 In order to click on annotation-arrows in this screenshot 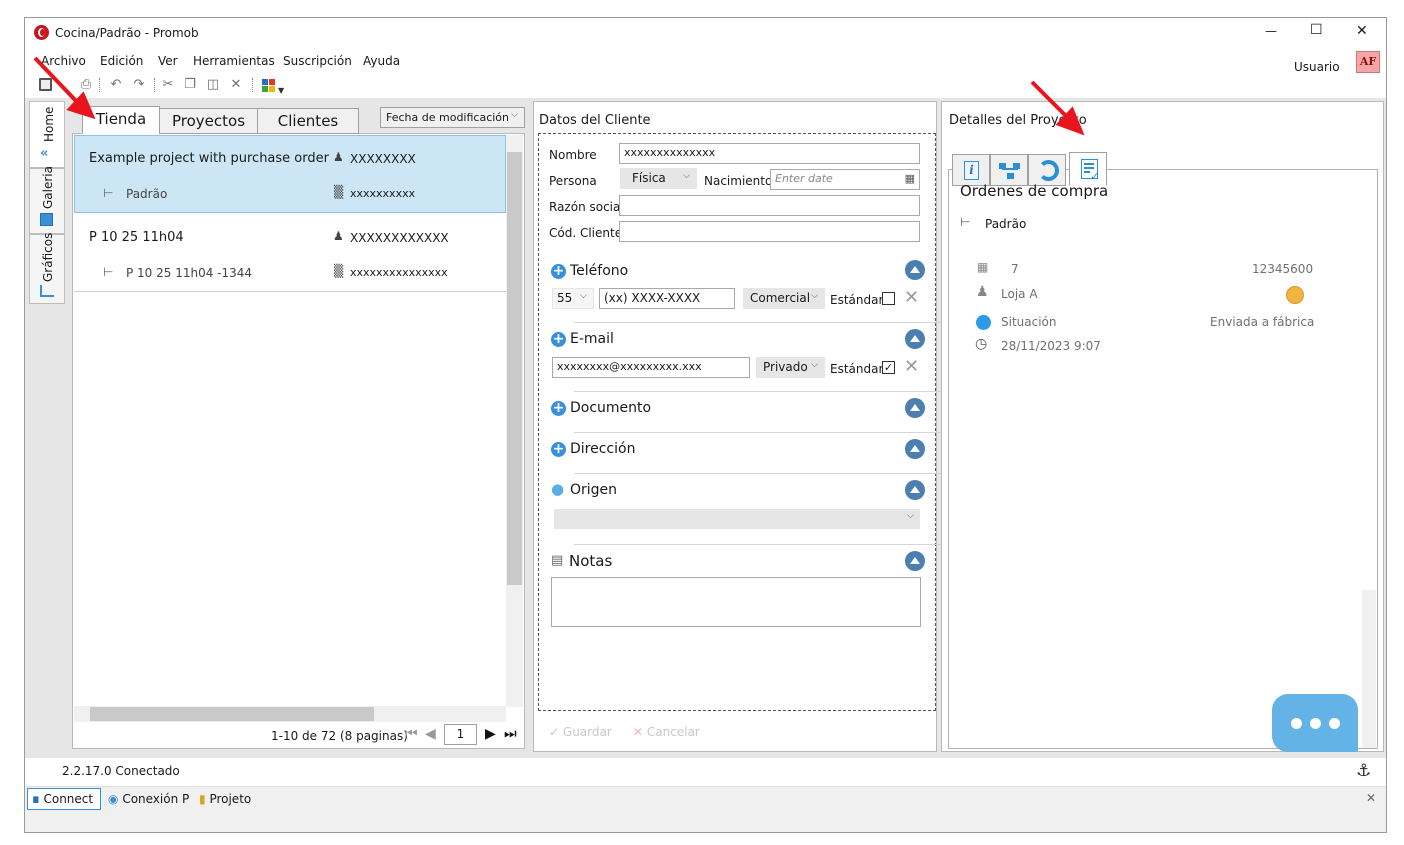, I will do `click(559, 96)`.